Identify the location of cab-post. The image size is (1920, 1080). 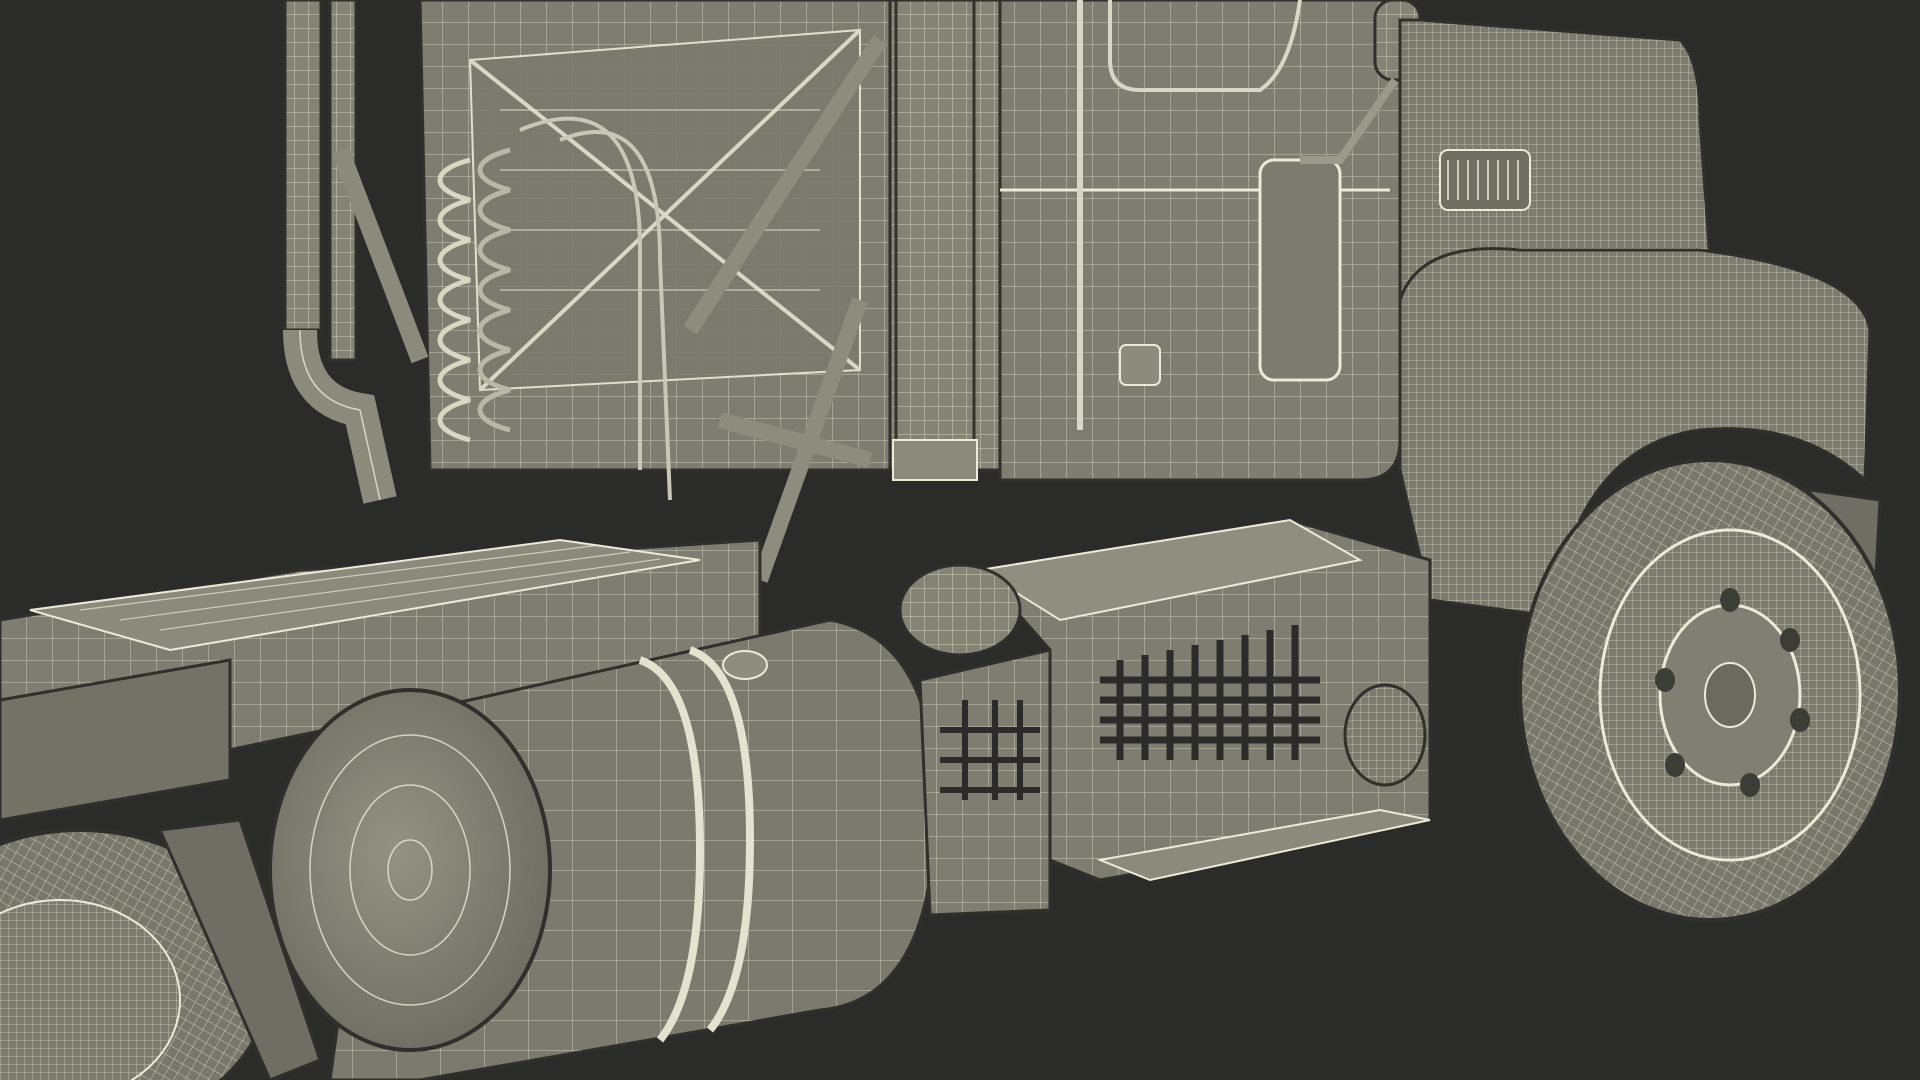
(935, 240).